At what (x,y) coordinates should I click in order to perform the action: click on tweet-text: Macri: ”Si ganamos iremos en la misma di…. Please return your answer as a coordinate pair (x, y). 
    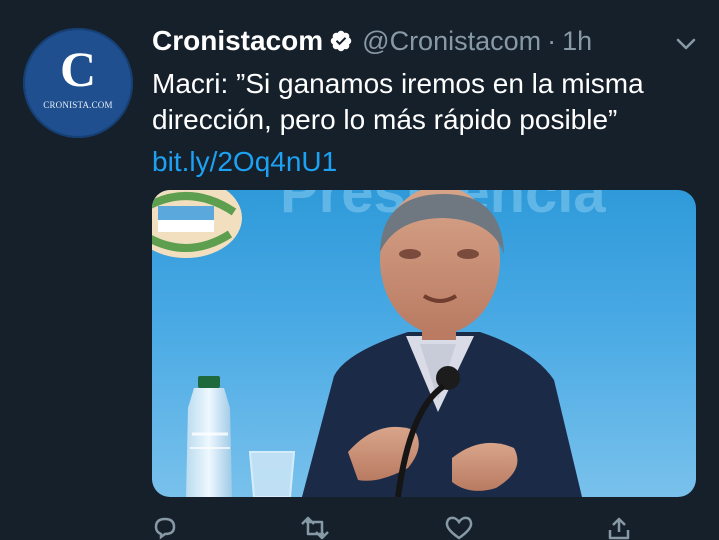
    Looking at the image, I should click on (422, 102).